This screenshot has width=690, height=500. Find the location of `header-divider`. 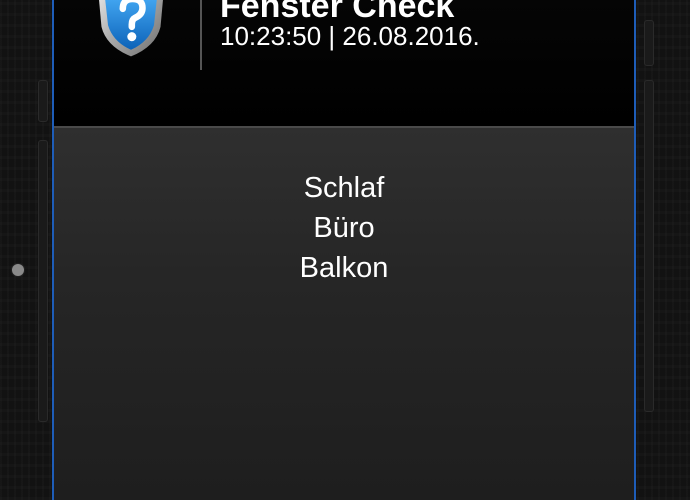

header-divider is located at coordinates (201, 35).